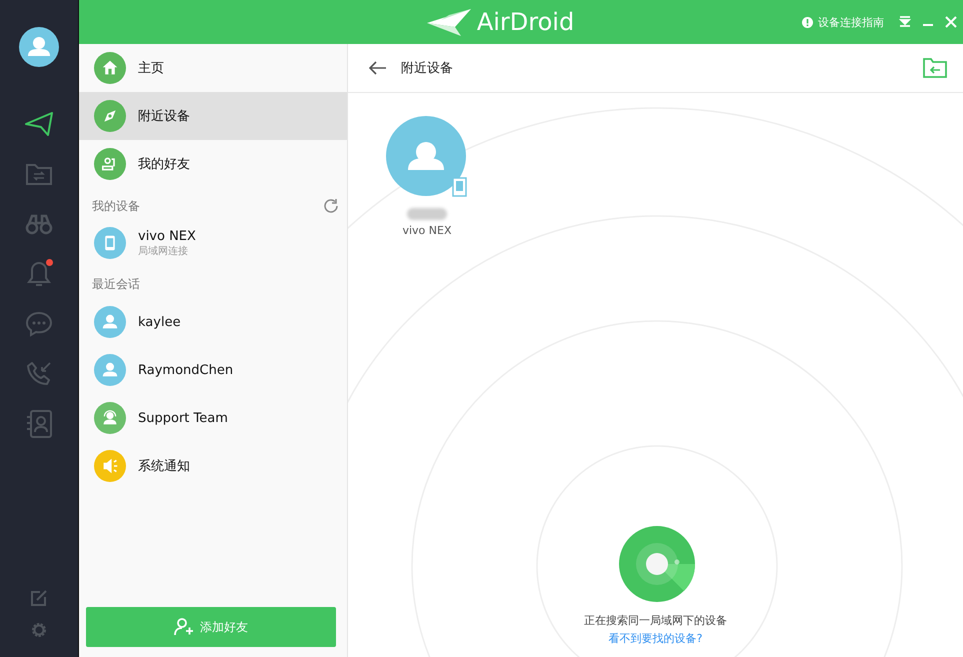  Describe the element at coordinates (116, 284) in the screenshot. I see `section-heading: 最近会话` at that location.